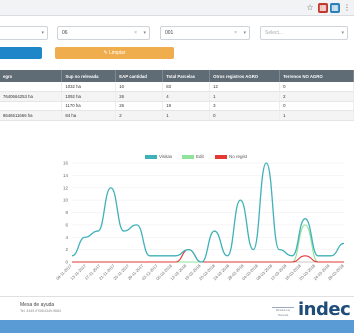 The height and width of the screenshot is (333, 354). What do you see at coordinates (208, 256) in the screenshot?
I see `series-line-no-regist` at bounding box center [208, 256].